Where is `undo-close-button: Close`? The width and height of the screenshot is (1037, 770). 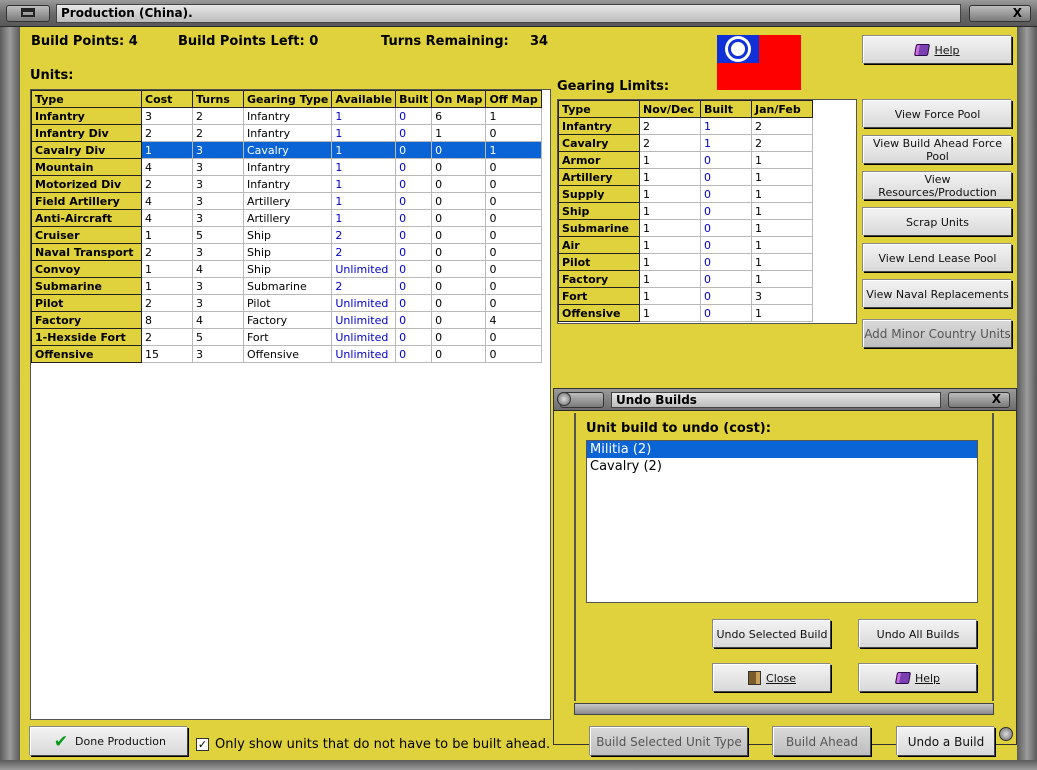 undo-close-button: Close is located at coordinates (772, 678).